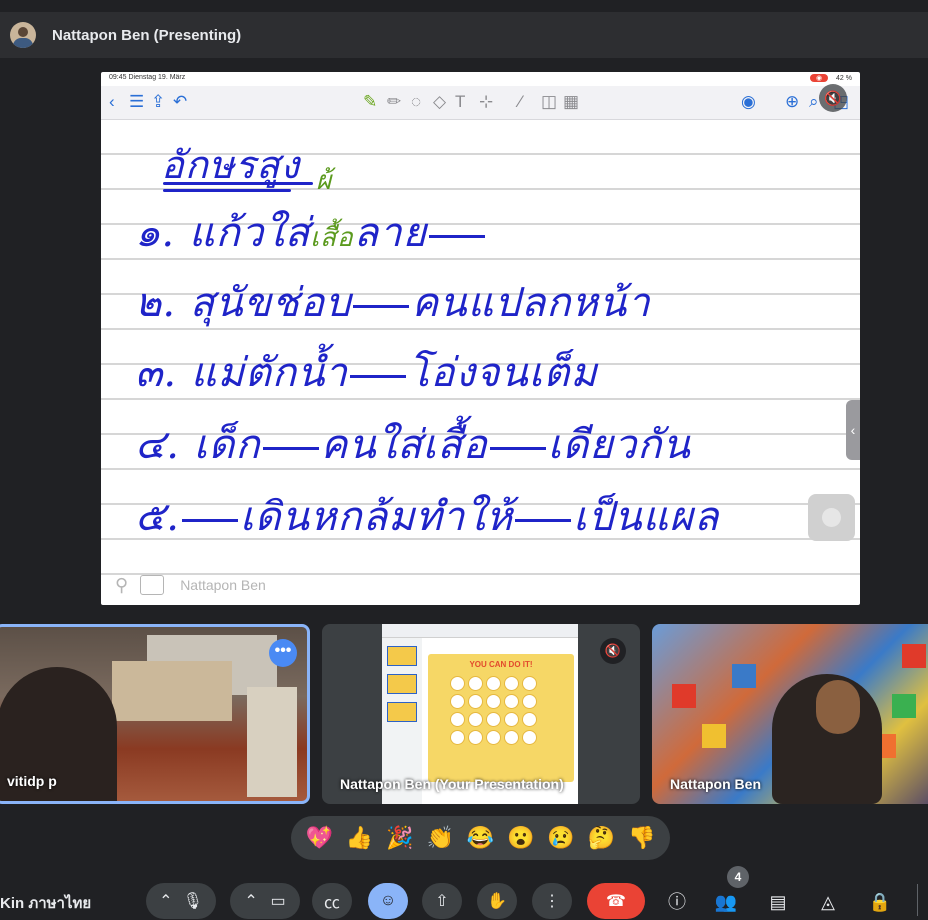  I want to click on muted-icon: 🔇, so click(833, 98).